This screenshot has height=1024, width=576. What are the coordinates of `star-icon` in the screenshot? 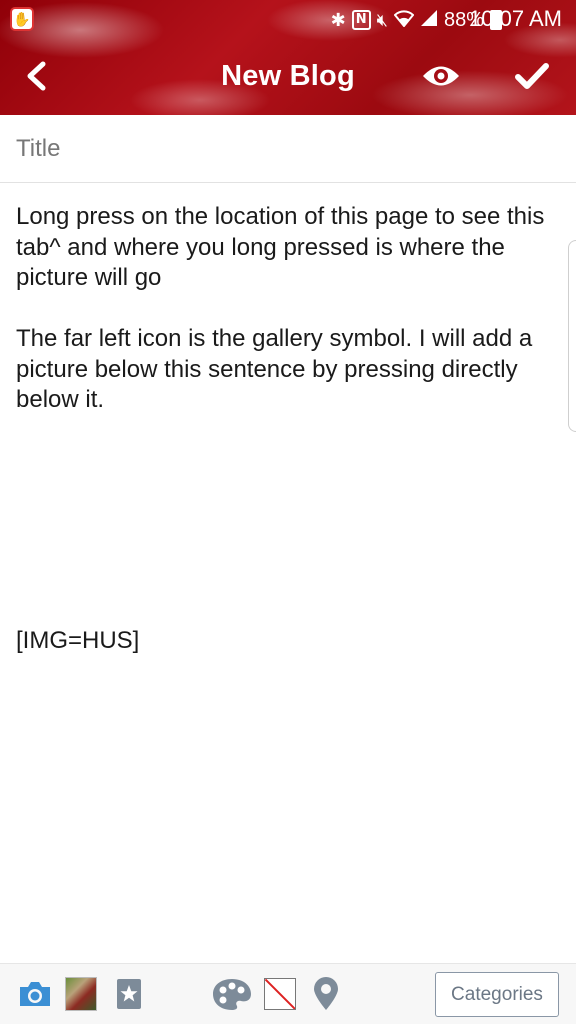 It's located at (129, 994).